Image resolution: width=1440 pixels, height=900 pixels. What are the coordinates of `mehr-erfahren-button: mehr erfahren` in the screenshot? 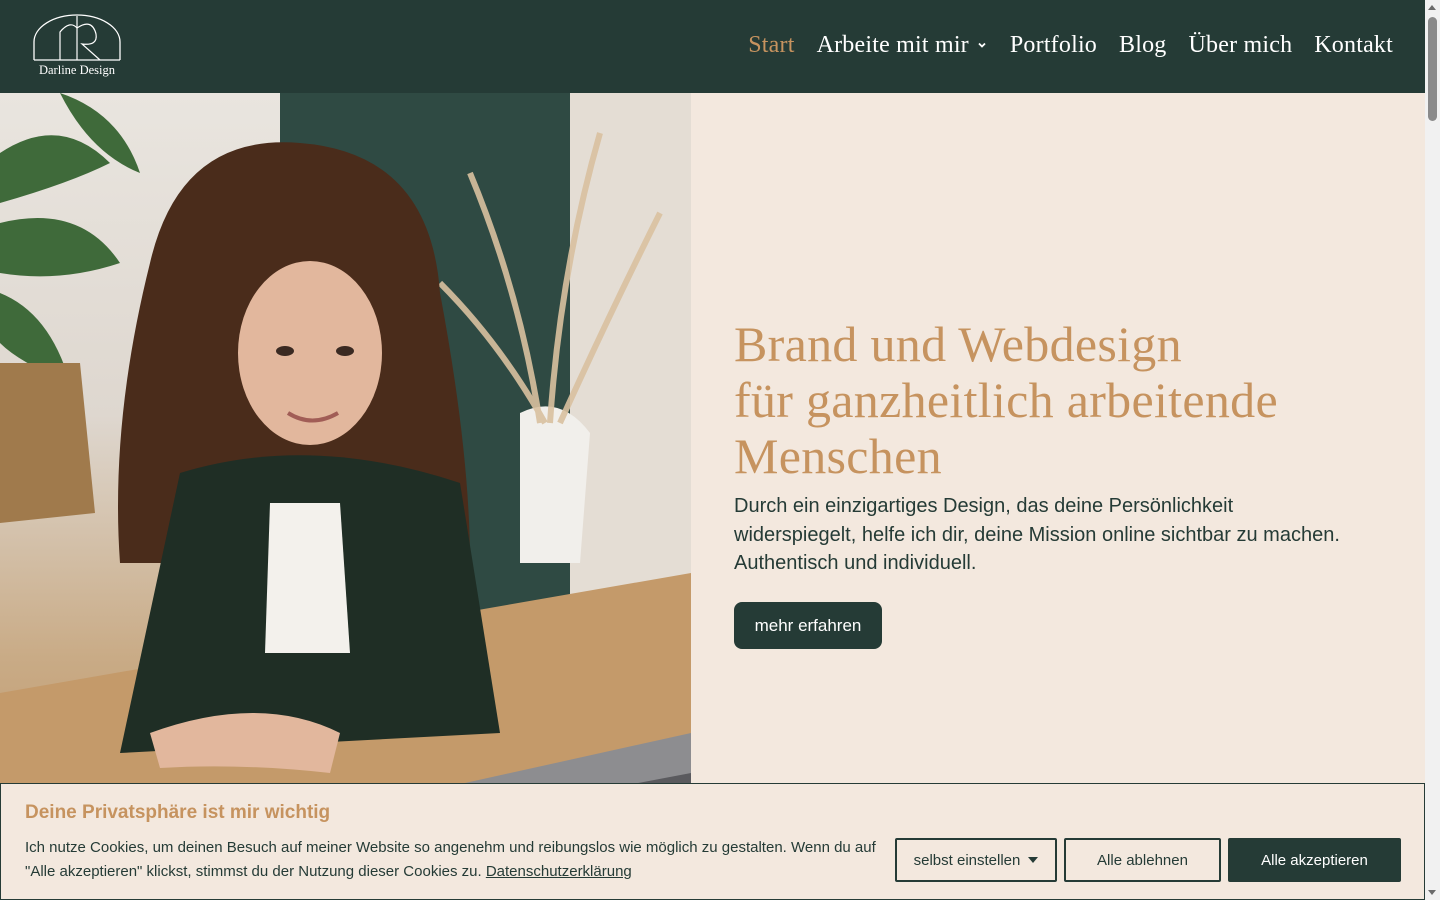 It's located at (808, 625).